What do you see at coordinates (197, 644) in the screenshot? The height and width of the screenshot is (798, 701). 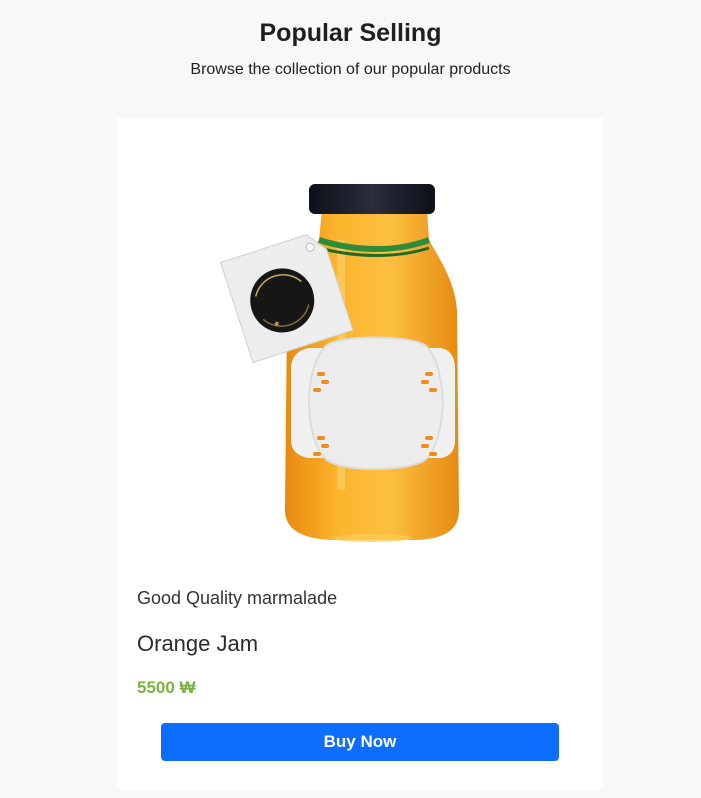 I see `product-name: Orange Jam` at bounding box center [197, 644].